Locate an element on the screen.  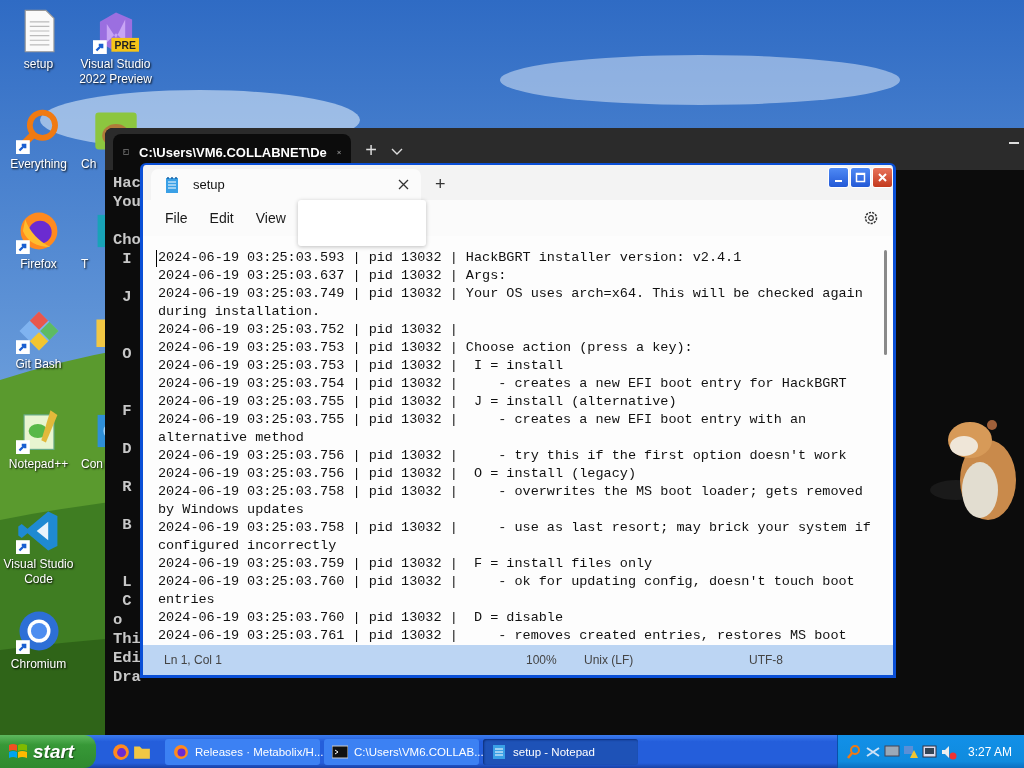
maximize-button is located at coordinates (860, 177).